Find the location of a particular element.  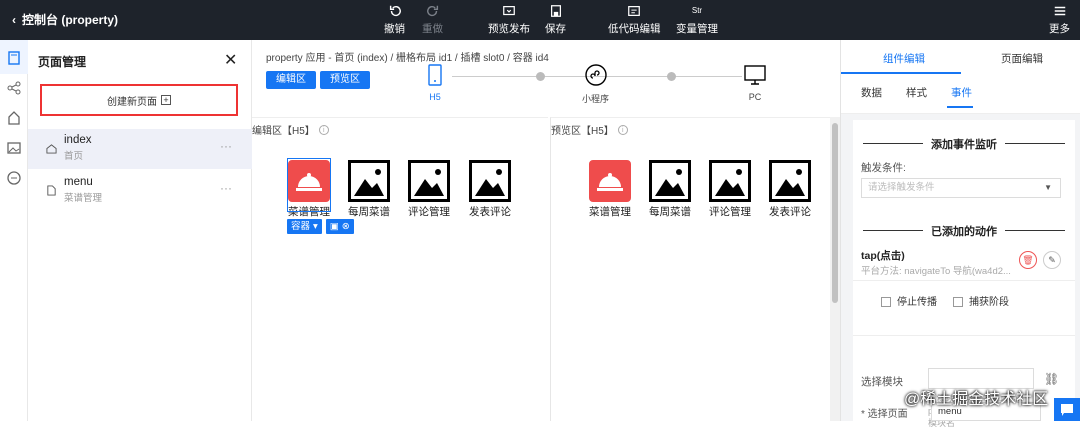

file-icon is located at coordinates (51, 190).